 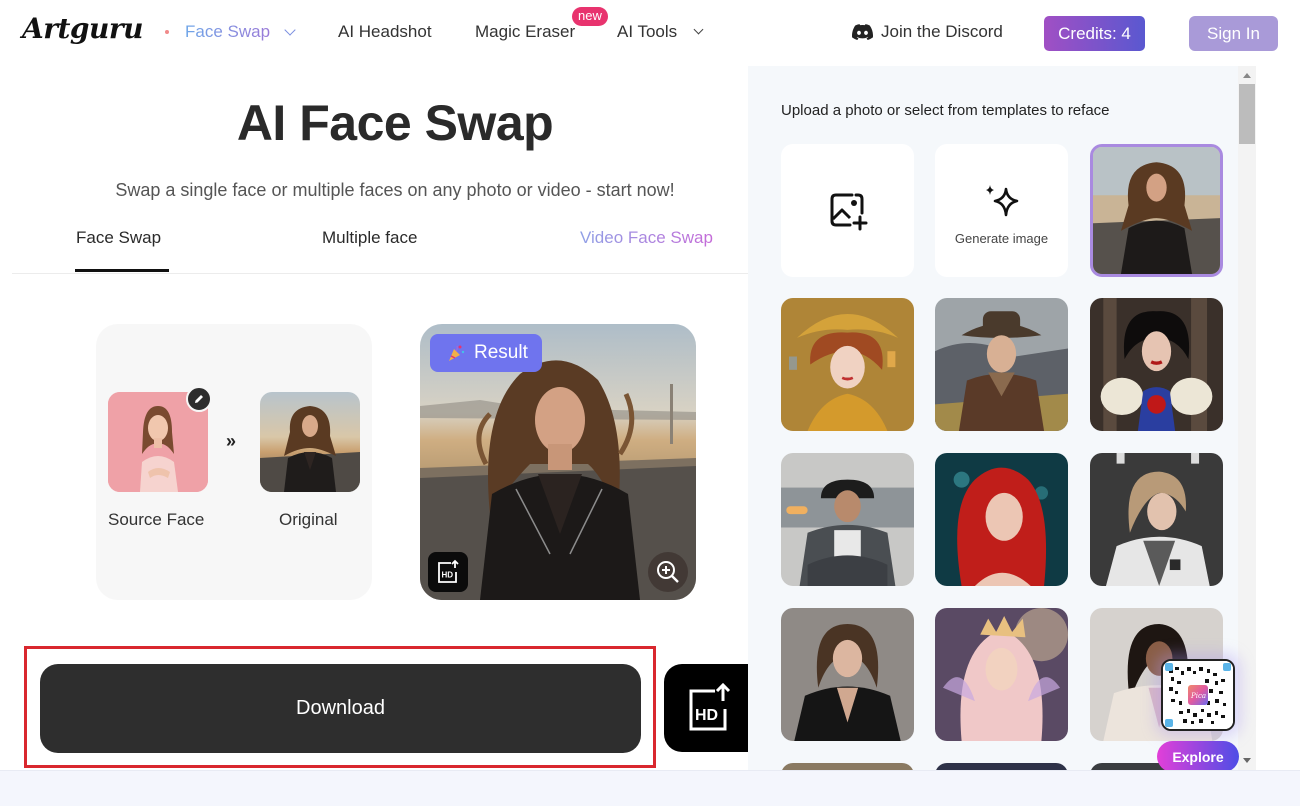 I want to click on result-badge: Result, so click(x=486, y=353).